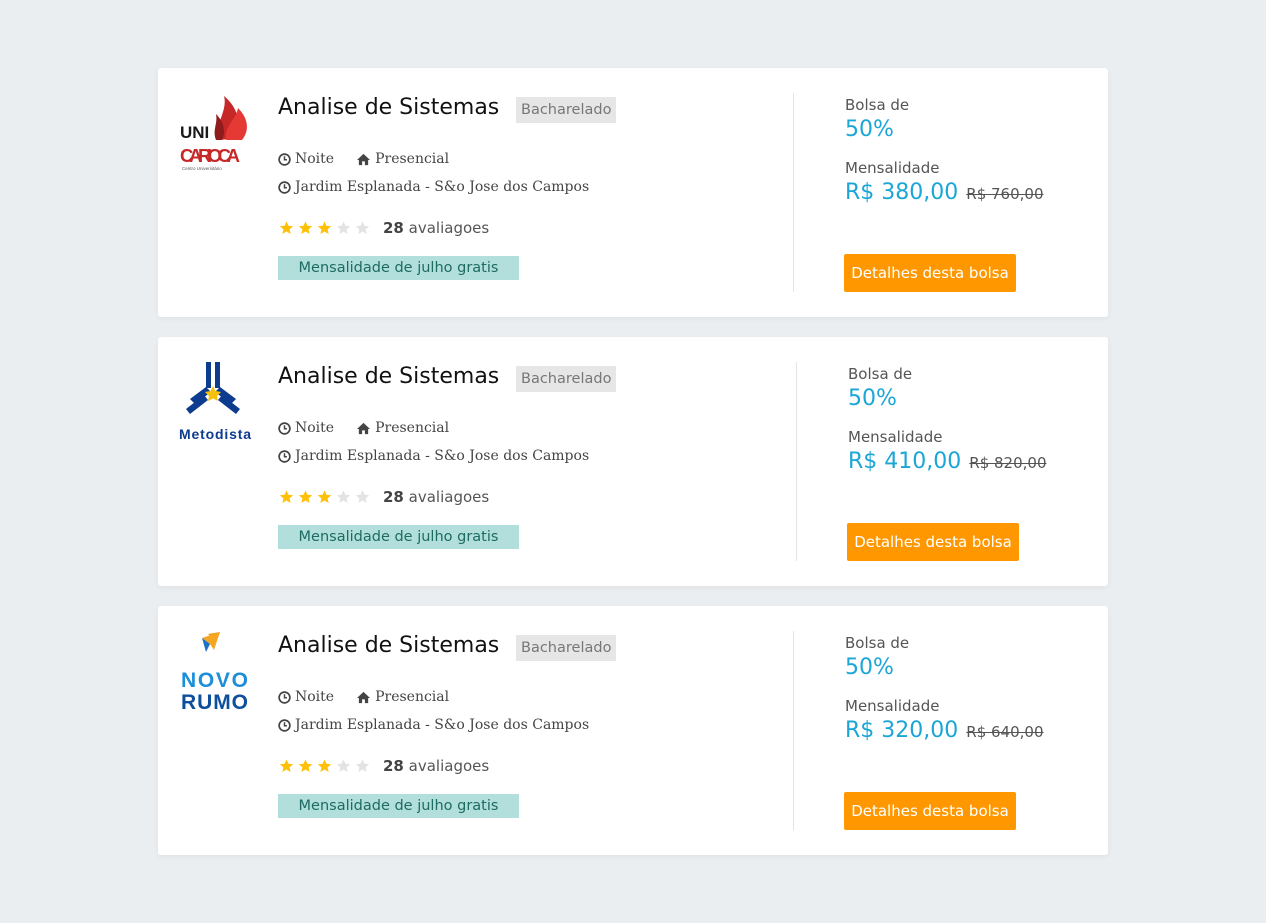 This screenshot has height=923, width=1266. What do you see at coordinates (194, 132) in the screenshot?
I see `svg-text: UNI` at bounding box center [194, 132].